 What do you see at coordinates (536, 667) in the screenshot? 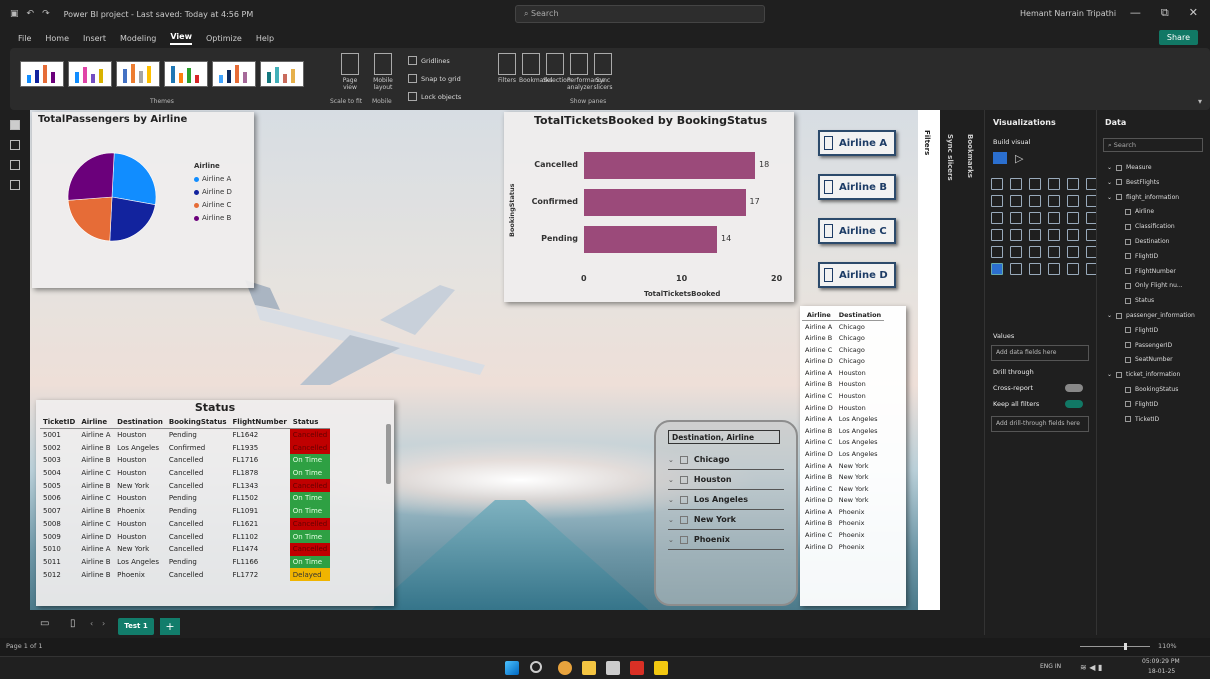
I see `search-icon` at bounding box center [536, 667].